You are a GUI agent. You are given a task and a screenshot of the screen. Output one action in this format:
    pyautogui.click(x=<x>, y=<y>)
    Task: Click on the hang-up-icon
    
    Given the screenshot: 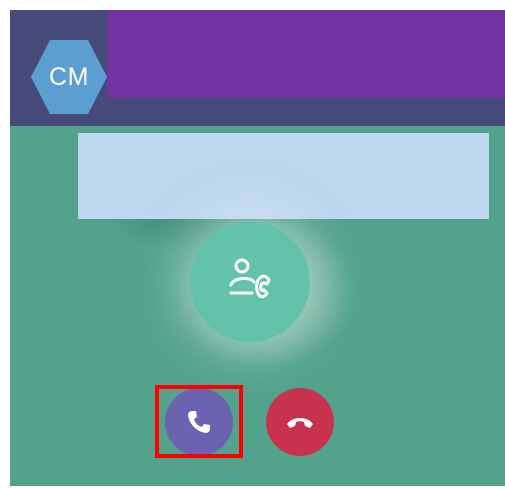 What is the action you would take?
    pyautogui.click(x=300, y=423)
    